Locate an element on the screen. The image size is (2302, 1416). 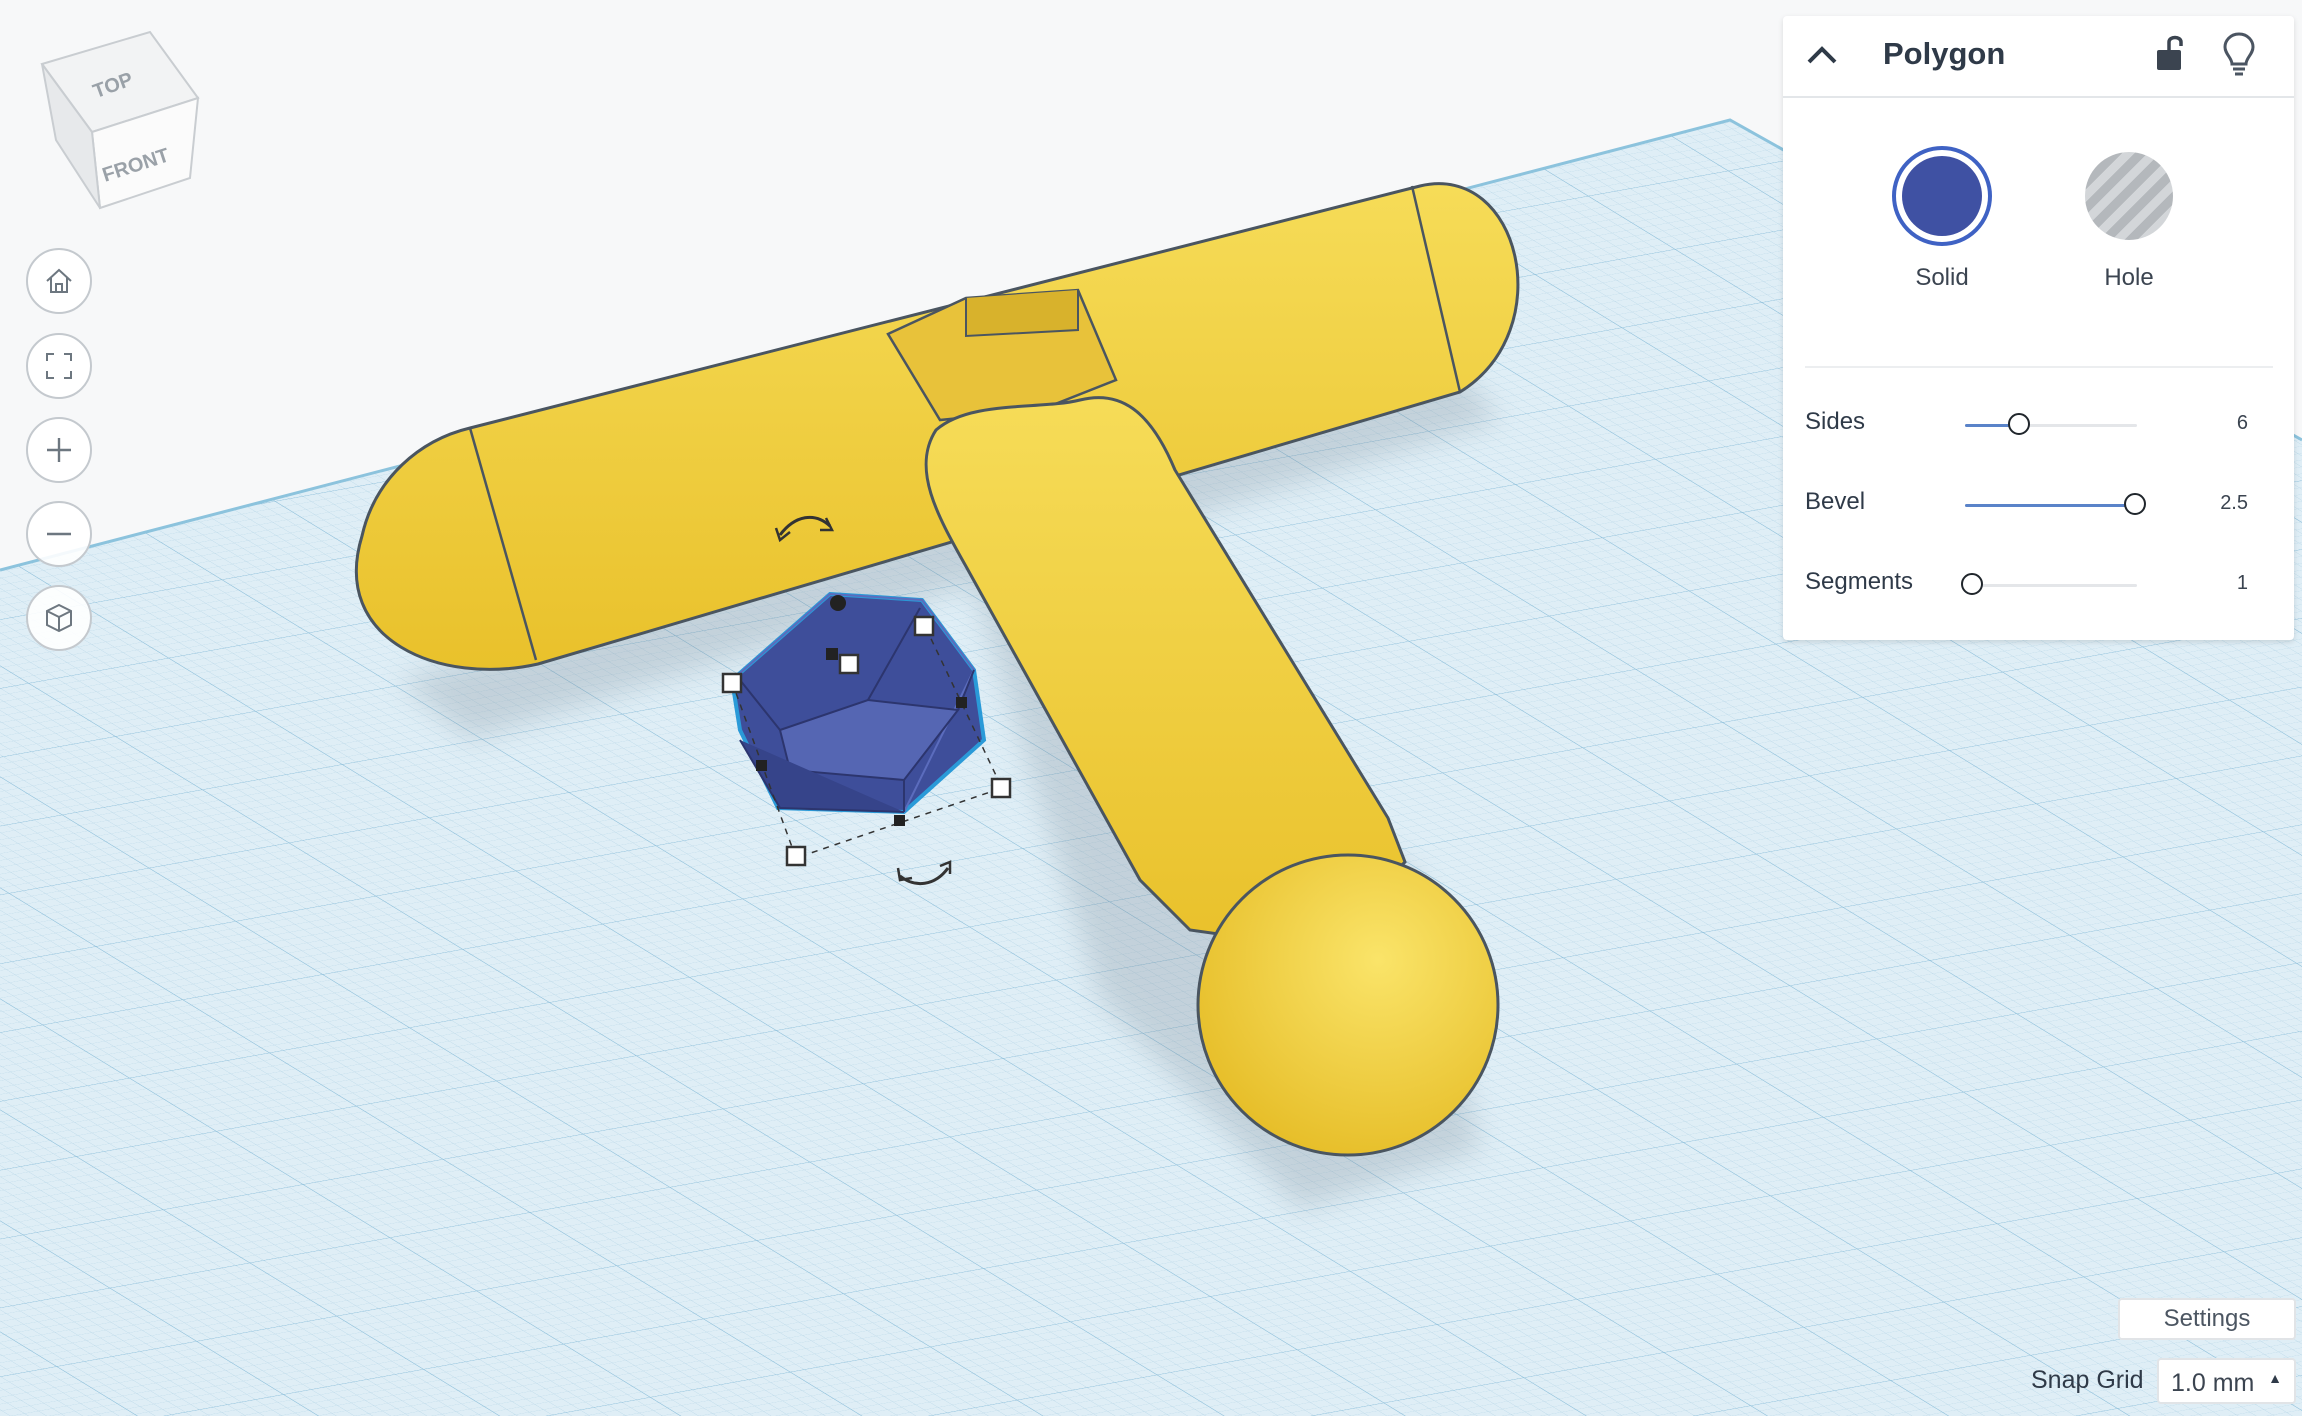
segments-value: 1 is located at coordinates (2218, 583).